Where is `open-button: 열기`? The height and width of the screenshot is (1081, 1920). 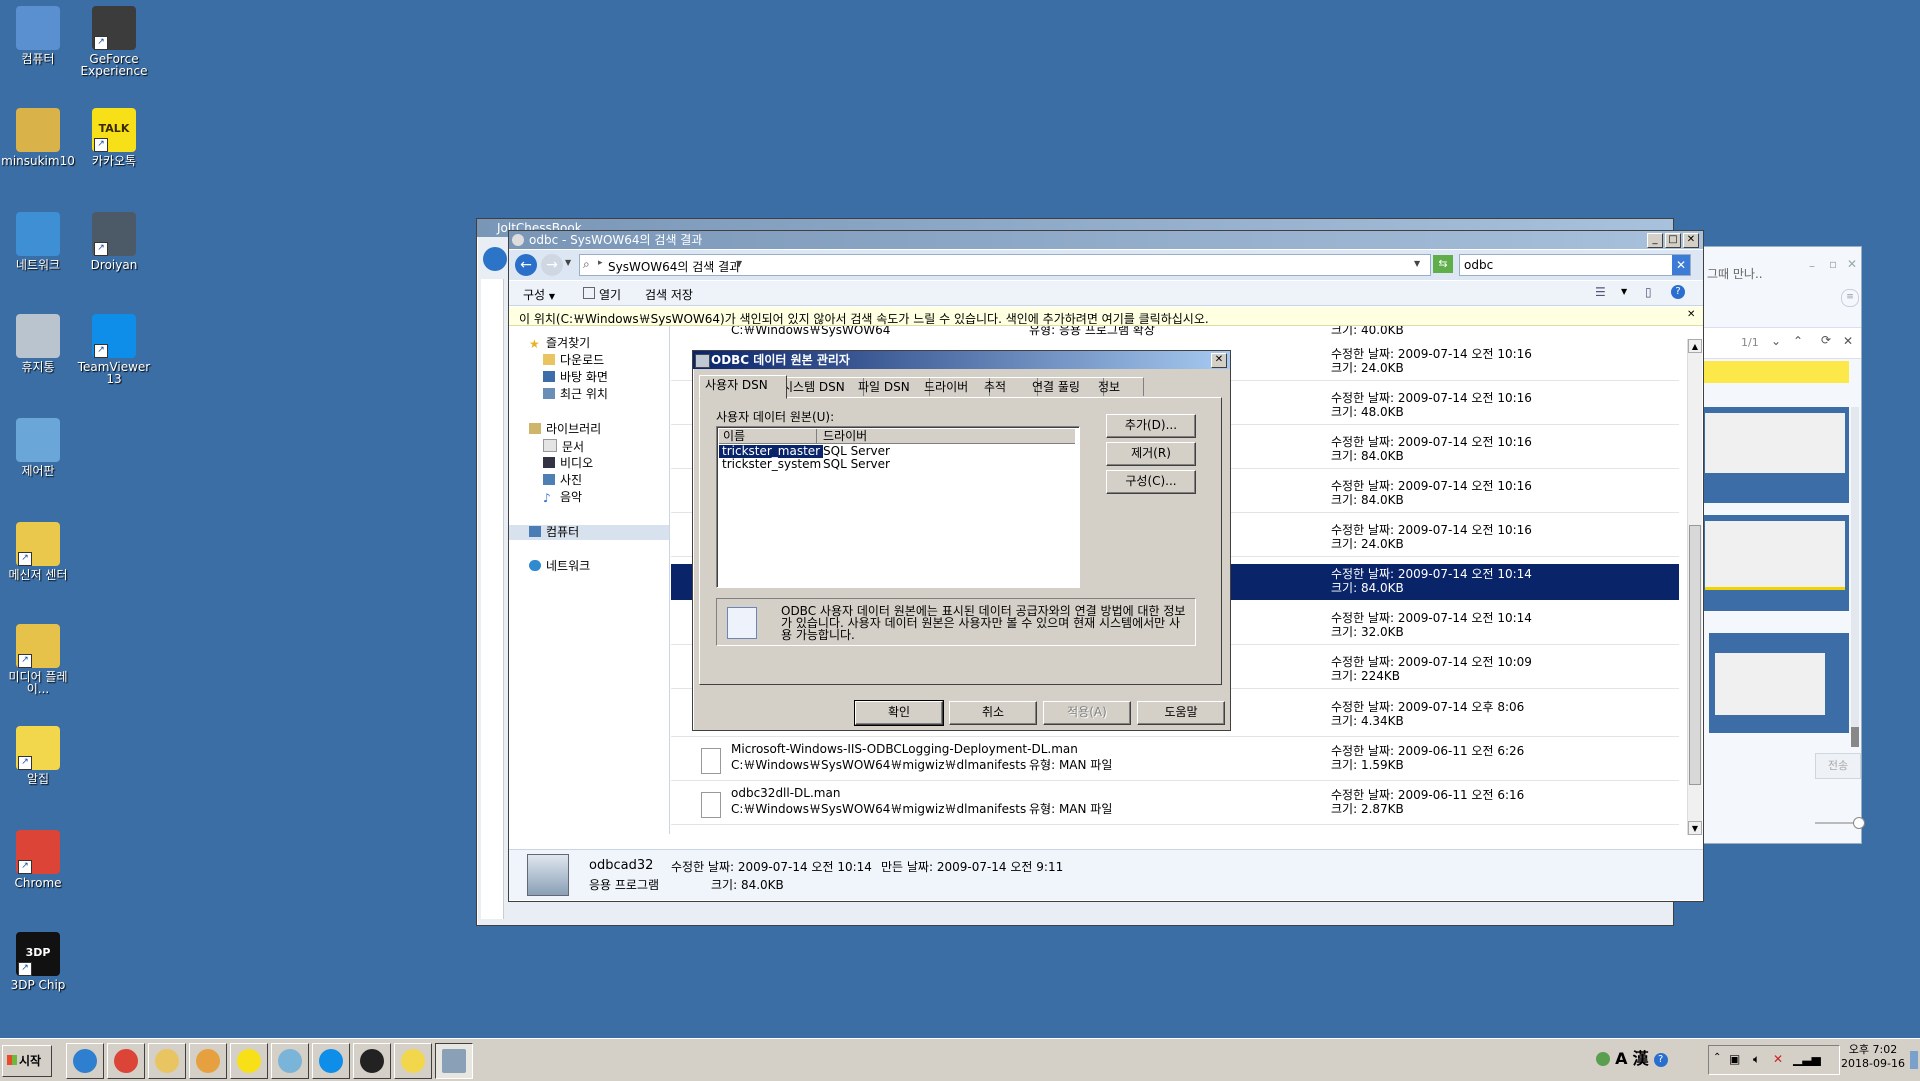 open-button: 열기 is located at coordinates (602, 294).